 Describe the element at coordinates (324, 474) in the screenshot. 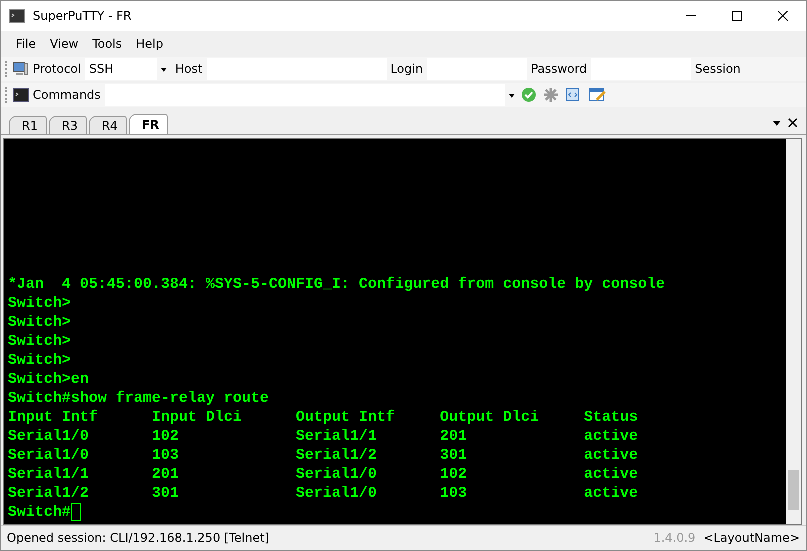

I see `terminal-line: Serial1/1 201 Serial1/0 102 active` at that location.